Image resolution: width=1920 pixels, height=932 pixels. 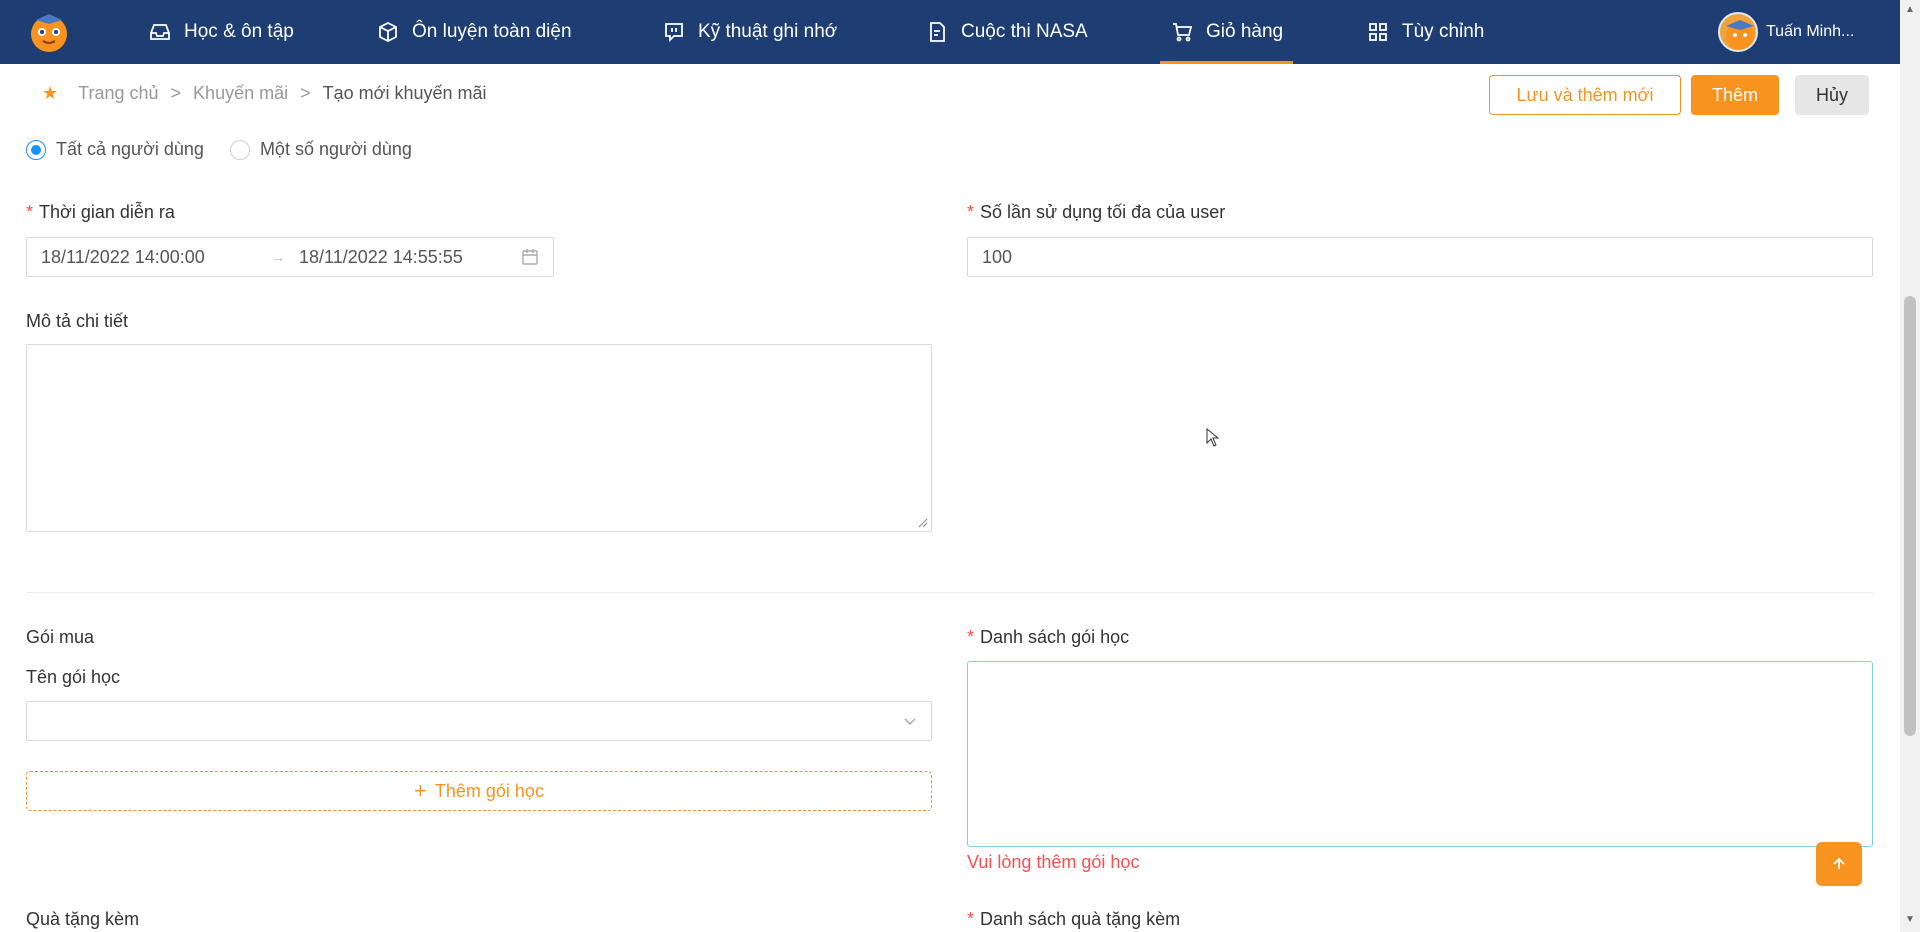 I want to click on nav-item-gio-hang: Giỏ hàng, so click(x=1226, y=32).